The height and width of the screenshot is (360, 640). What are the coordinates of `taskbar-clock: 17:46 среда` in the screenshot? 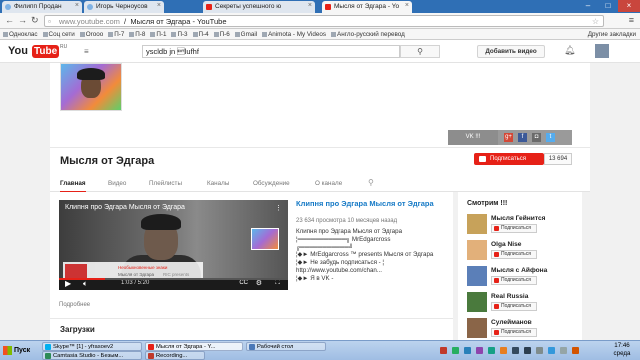 It's located at (622, 350).